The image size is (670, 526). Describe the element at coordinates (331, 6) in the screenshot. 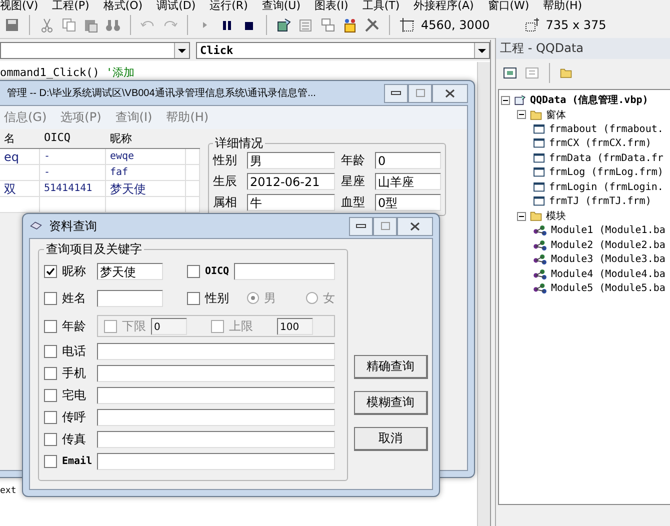

I see `menu-item: 图表(I)` at that location.